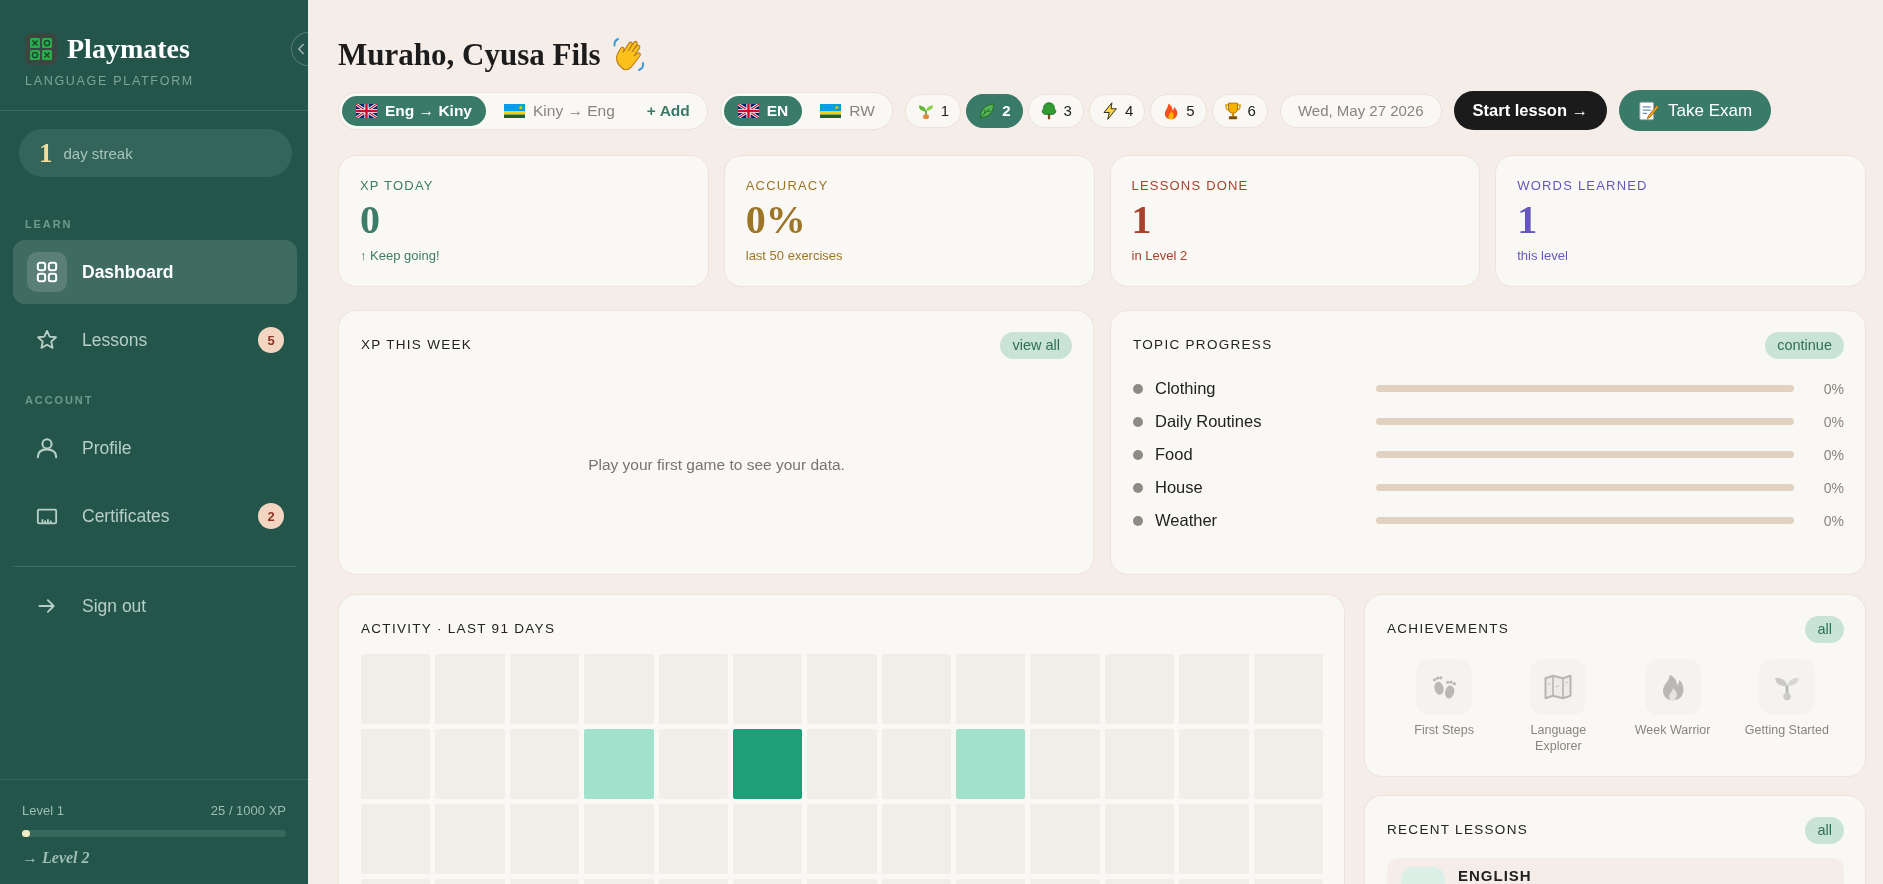  Describe the element at coordinates (1542, 256) in the screenshot. I see `stat-note: this level` at that location.